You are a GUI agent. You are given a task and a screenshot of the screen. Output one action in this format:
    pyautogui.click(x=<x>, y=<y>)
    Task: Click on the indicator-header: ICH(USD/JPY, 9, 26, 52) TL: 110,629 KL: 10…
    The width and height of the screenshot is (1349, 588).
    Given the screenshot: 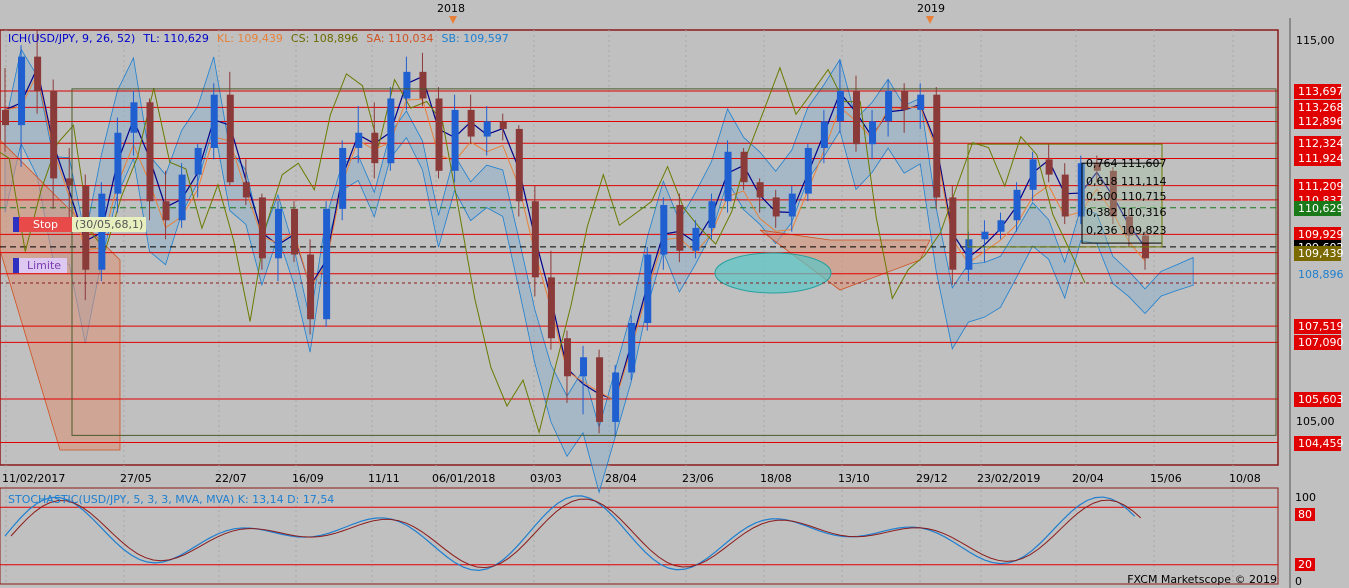 What is the action you would take?
    pyautogui.click(x=262, y=38)
    